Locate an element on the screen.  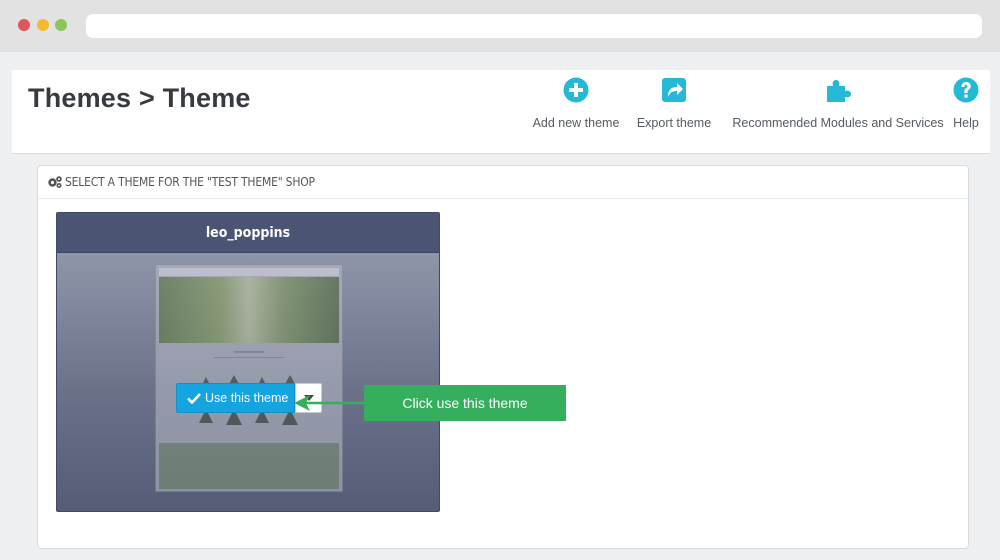
export-theme-button: Export theme is located at coordinates (674, 103).